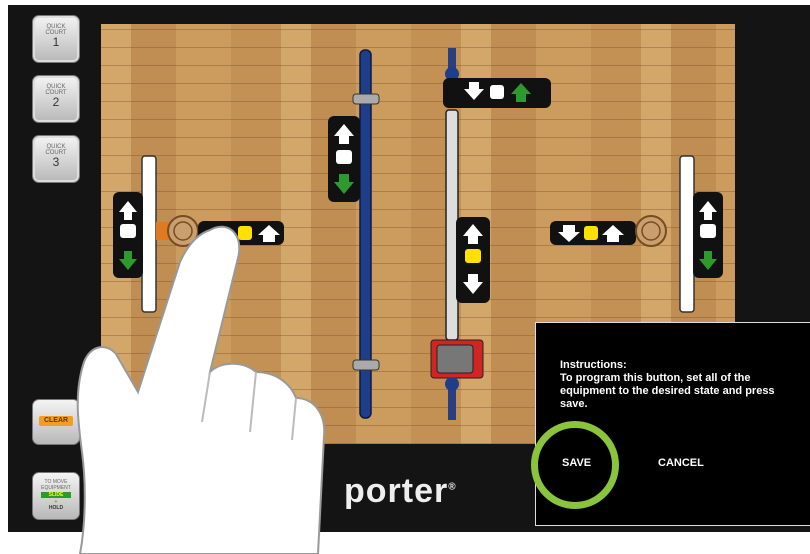 This screenshot has height=554, width=810. I want to click on logo-registered-mark: ®, so click(452, 487).